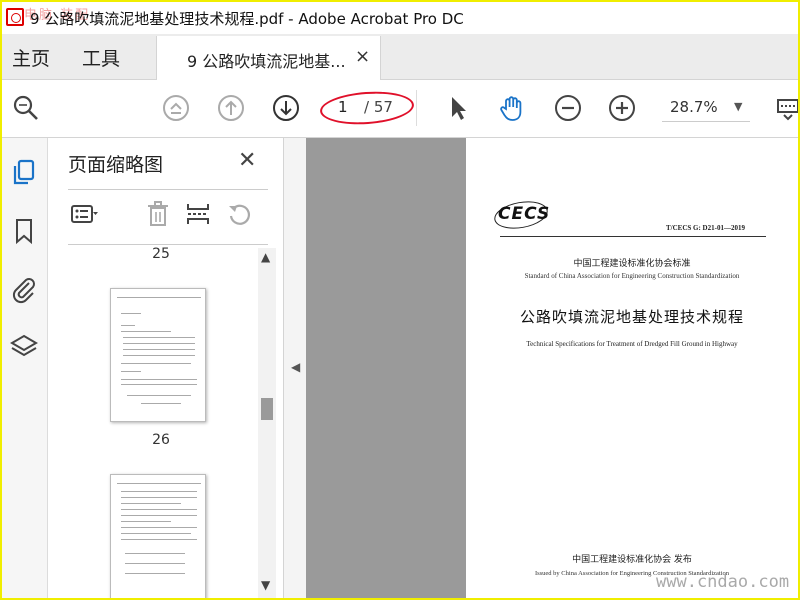 The height and width of the screenshot is (600, 800). What do you see at coordinates (267, 423) in the screenshot?
I see `thumbnail-scrollbar: ▲ ▼` at bounding box center [267, 423].